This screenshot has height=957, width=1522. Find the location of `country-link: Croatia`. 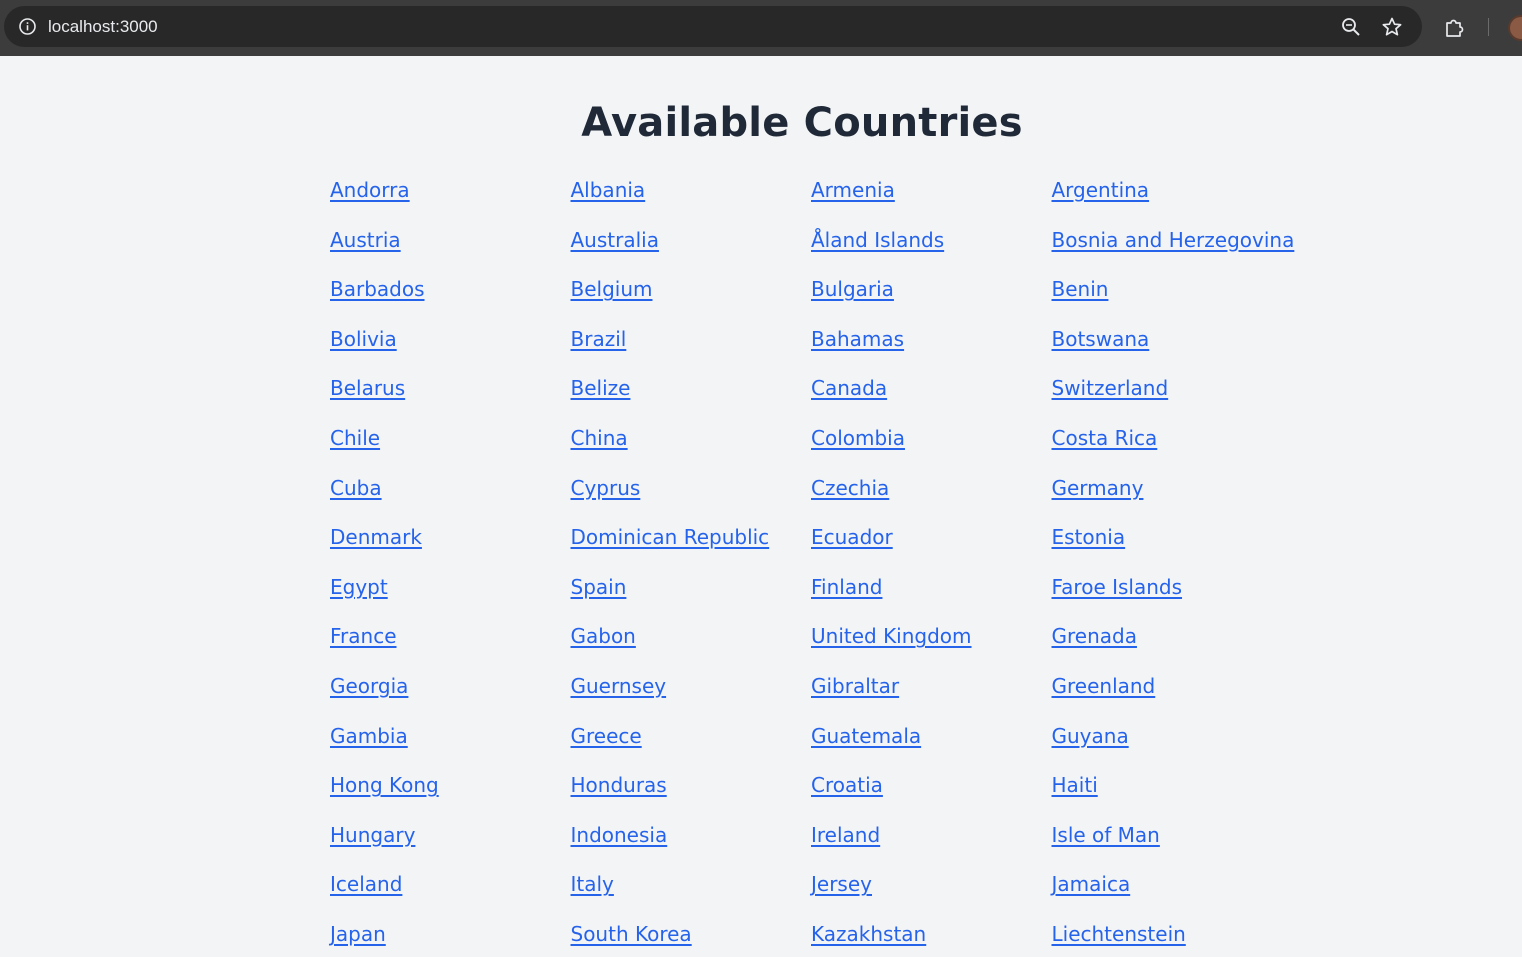

country-link: Croatia is located at coordinates (931, 792).